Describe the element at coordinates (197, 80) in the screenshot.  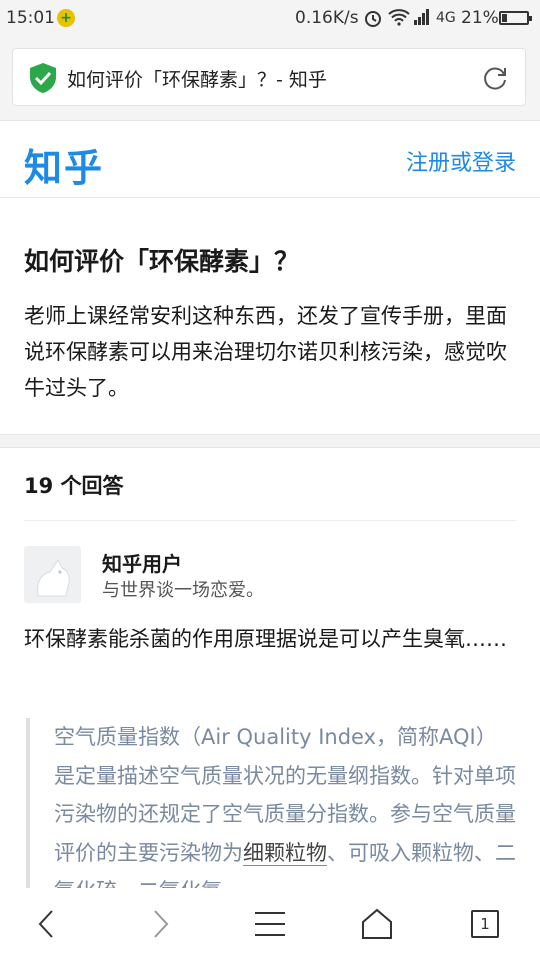
I see `page-title: 如何评价「环保酵素」？- 知乎` at that location.